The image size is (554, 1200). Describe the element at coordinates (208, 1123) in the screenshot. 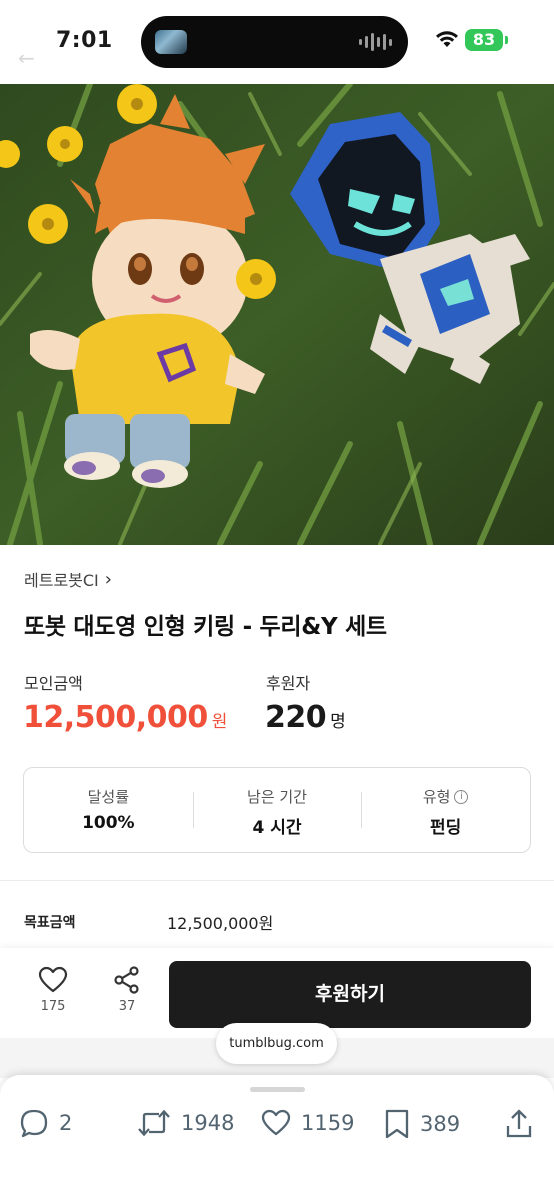

I see `retweet-count: 1948` at that location.